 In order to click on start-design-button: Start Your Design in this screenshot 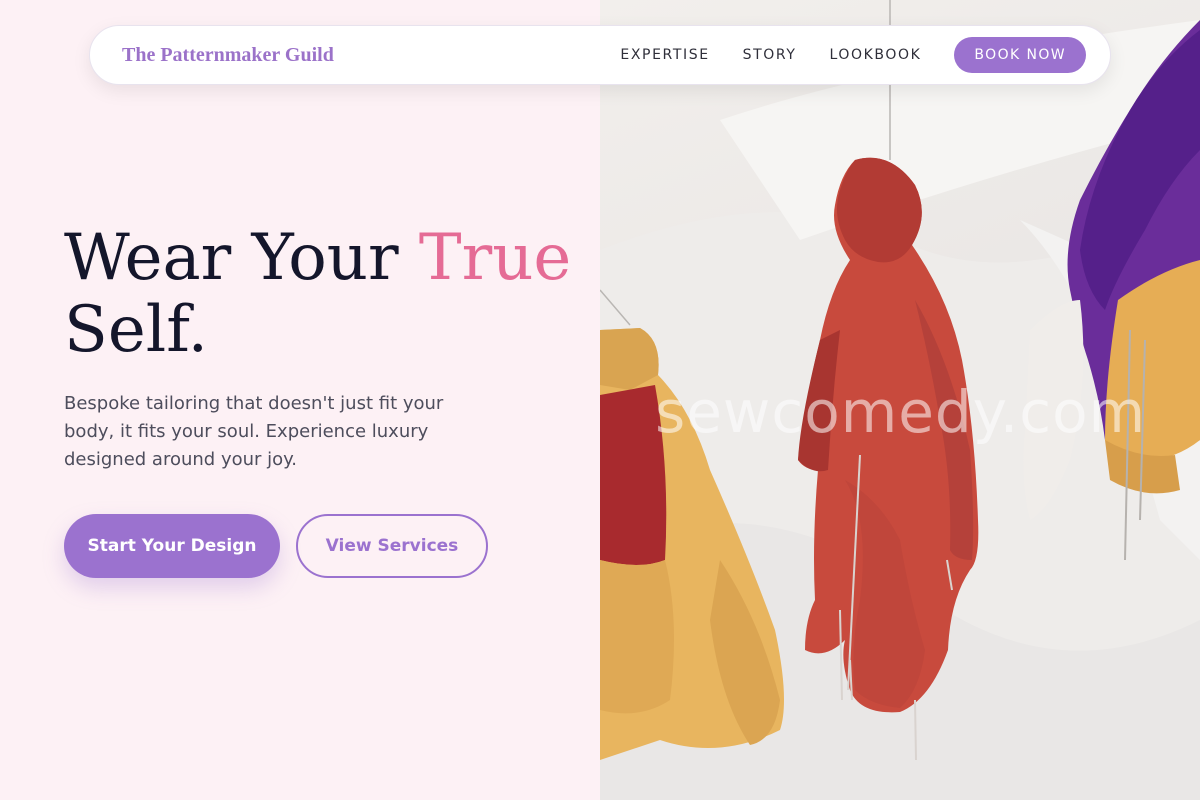, I will do `click(172, 546)`.